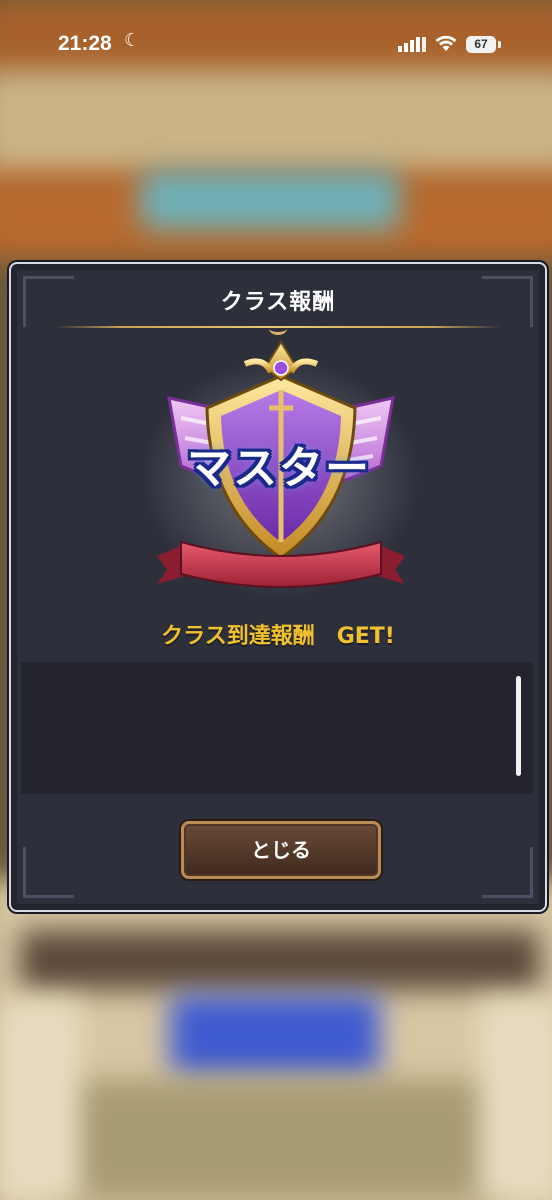  What do you see at coordinates (85, 43) in the screenshot?
I see `clock-time: 21:28` at bounding box center [85, 43].